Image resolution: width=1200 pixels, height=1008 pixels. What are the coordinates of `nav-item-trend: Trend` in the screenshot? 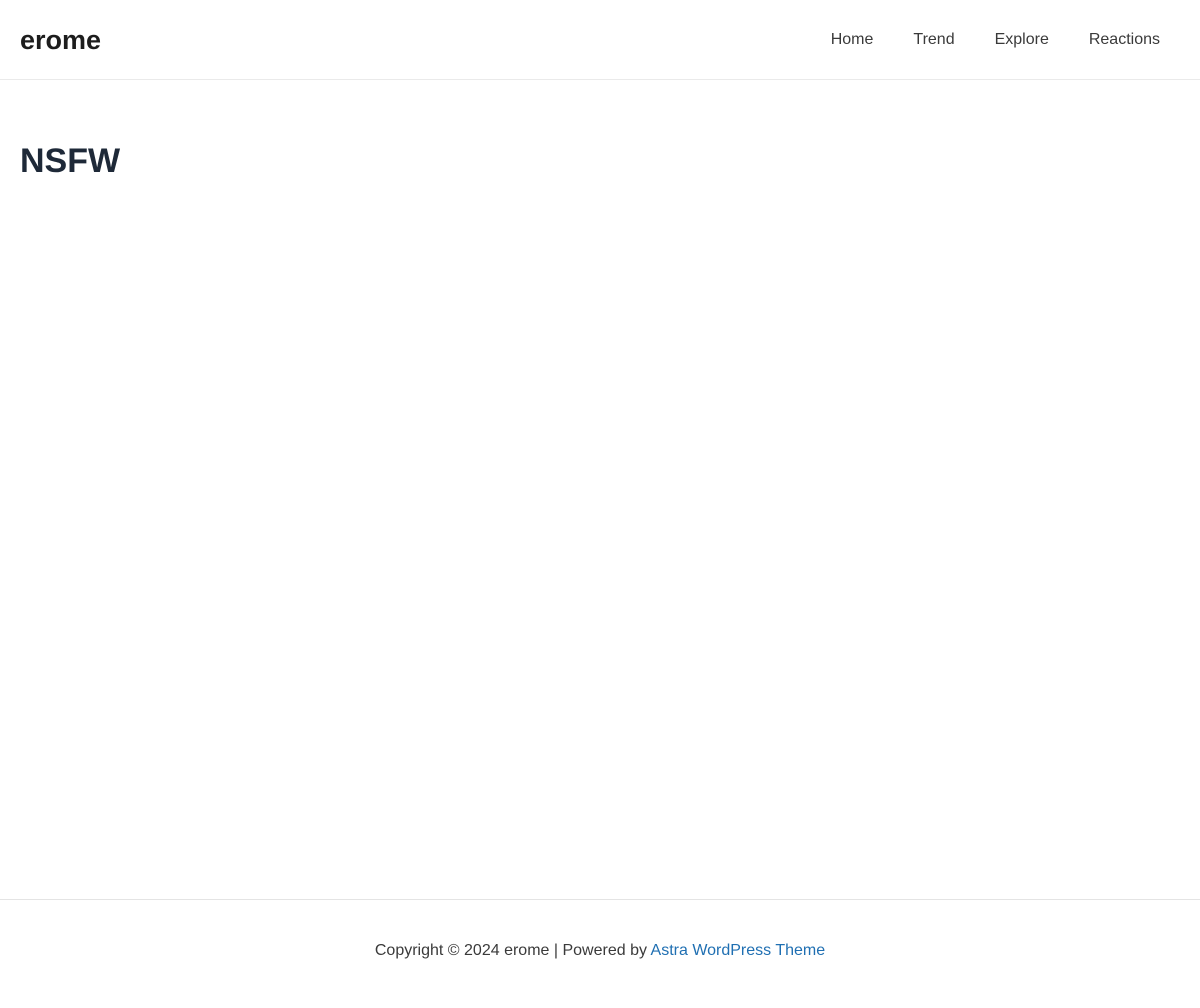 It's located at (933, 40).